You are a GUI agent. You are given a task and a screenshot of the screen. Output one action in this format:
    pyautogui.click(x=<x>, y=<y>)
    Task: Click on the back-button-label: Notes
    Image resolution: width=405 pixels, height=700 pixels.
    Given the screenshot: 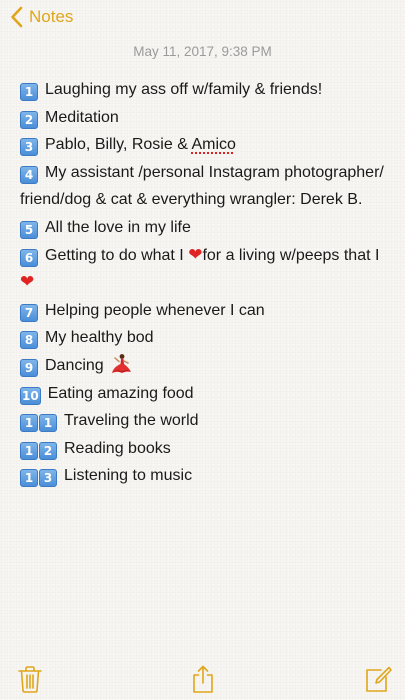 What is the action you would take?
    pyautogui.click(x=51, y=16)
    